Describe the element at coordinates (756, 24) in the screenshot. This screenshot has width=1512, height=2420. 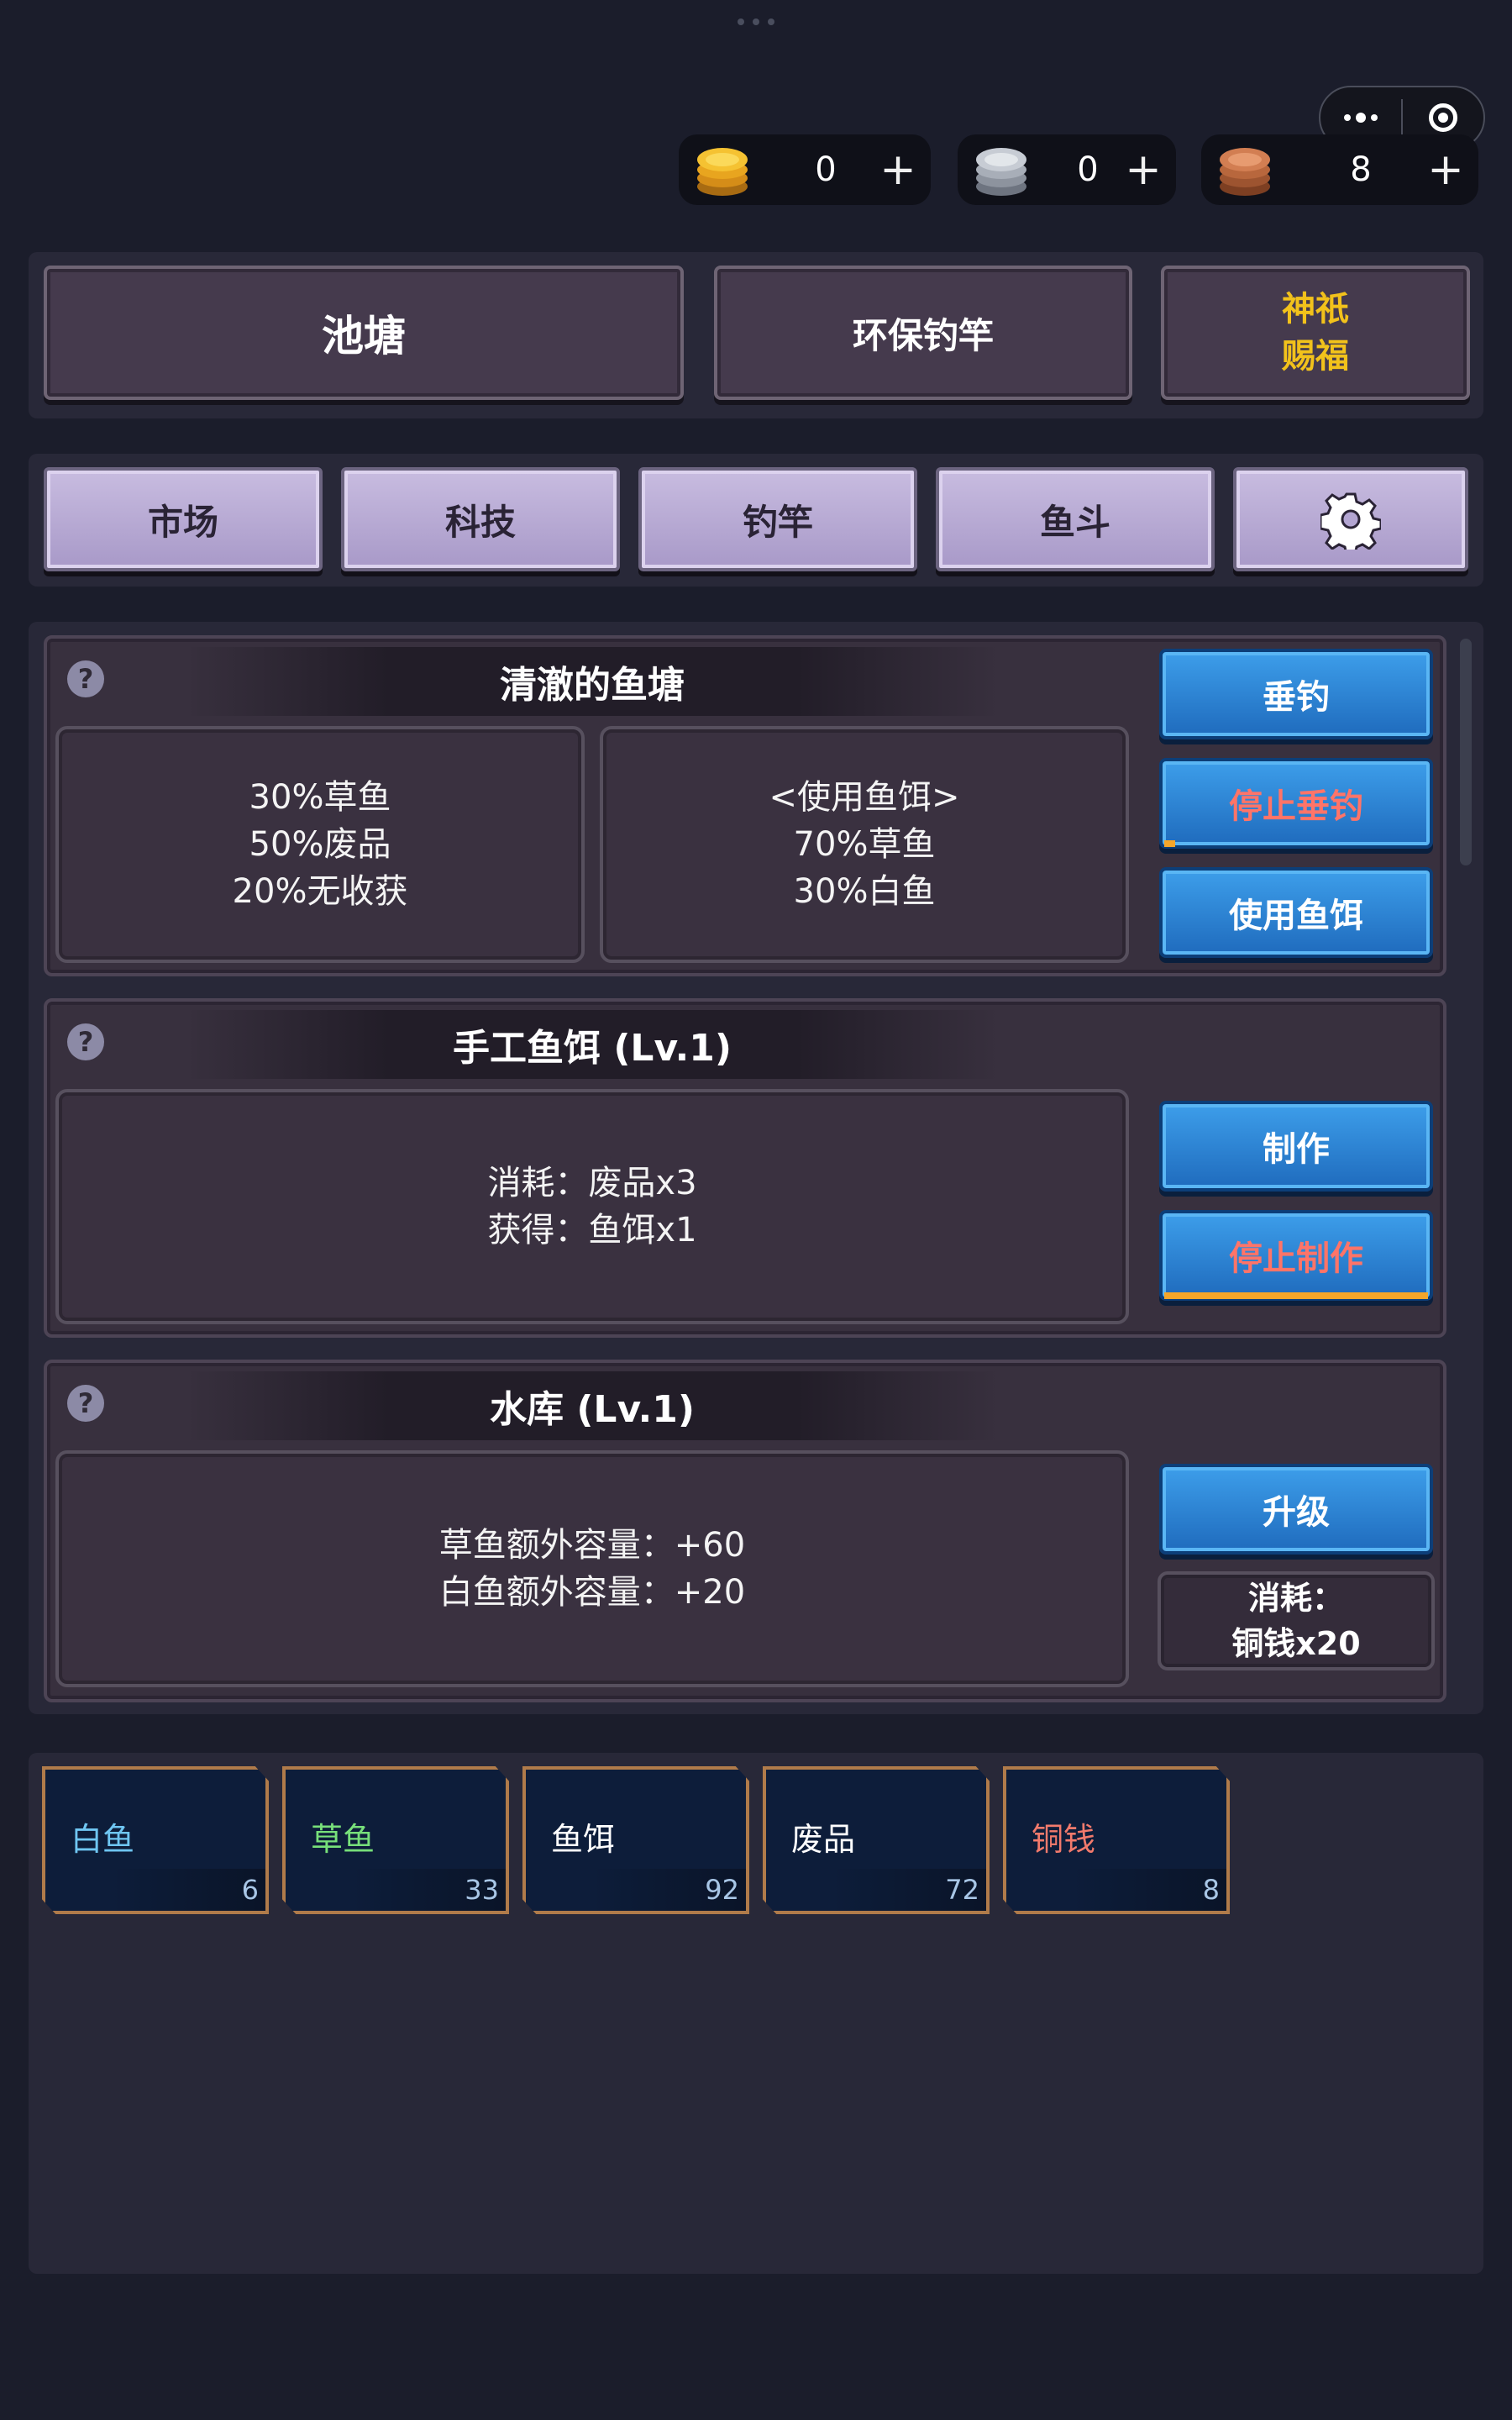
I see `drag-handle` at that location.